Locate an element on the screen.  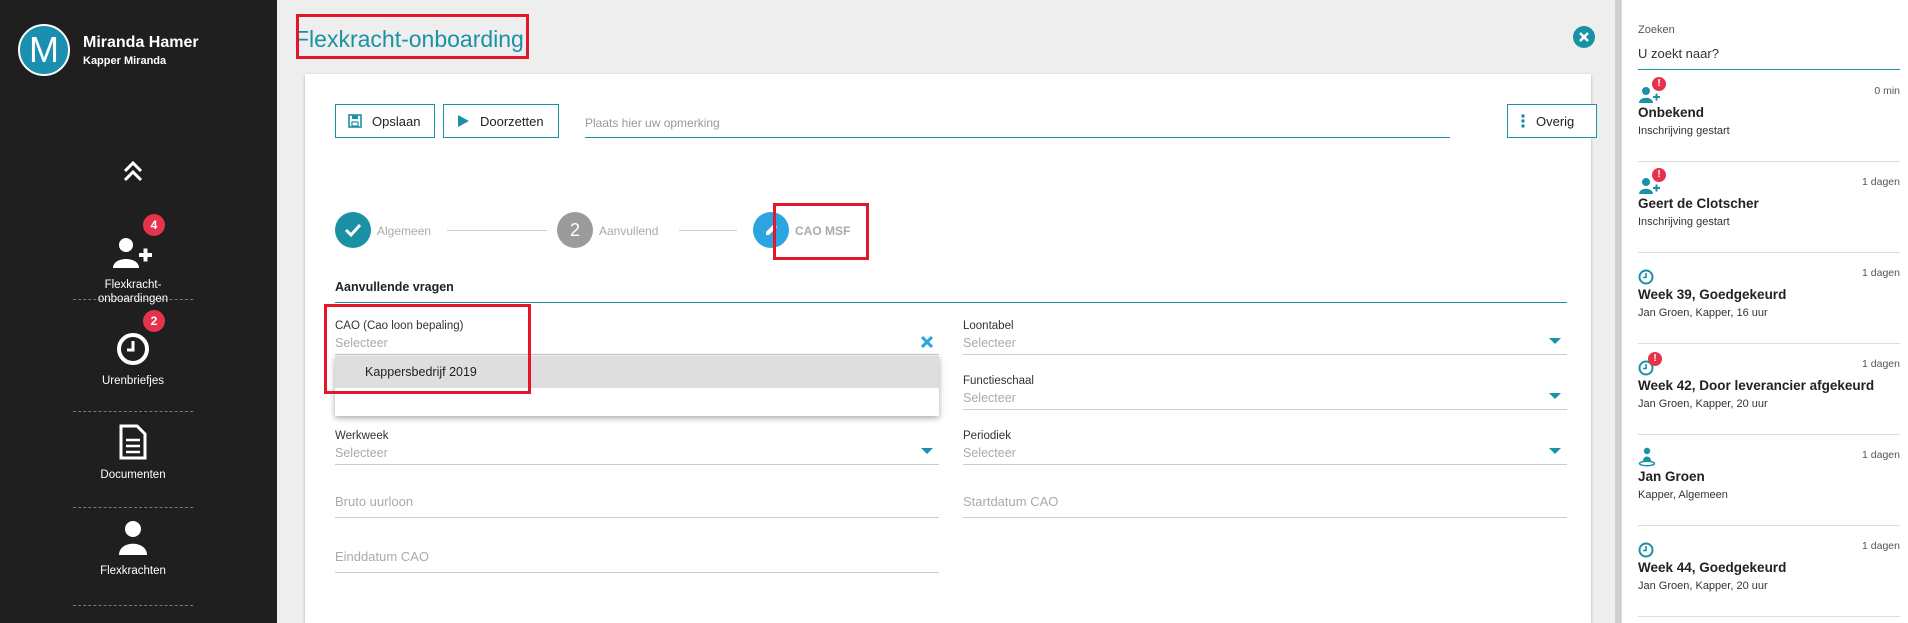
sidebar-item-onboardingen: 4 Flexkracht- onboardingen is located at coordinates (133, 259).